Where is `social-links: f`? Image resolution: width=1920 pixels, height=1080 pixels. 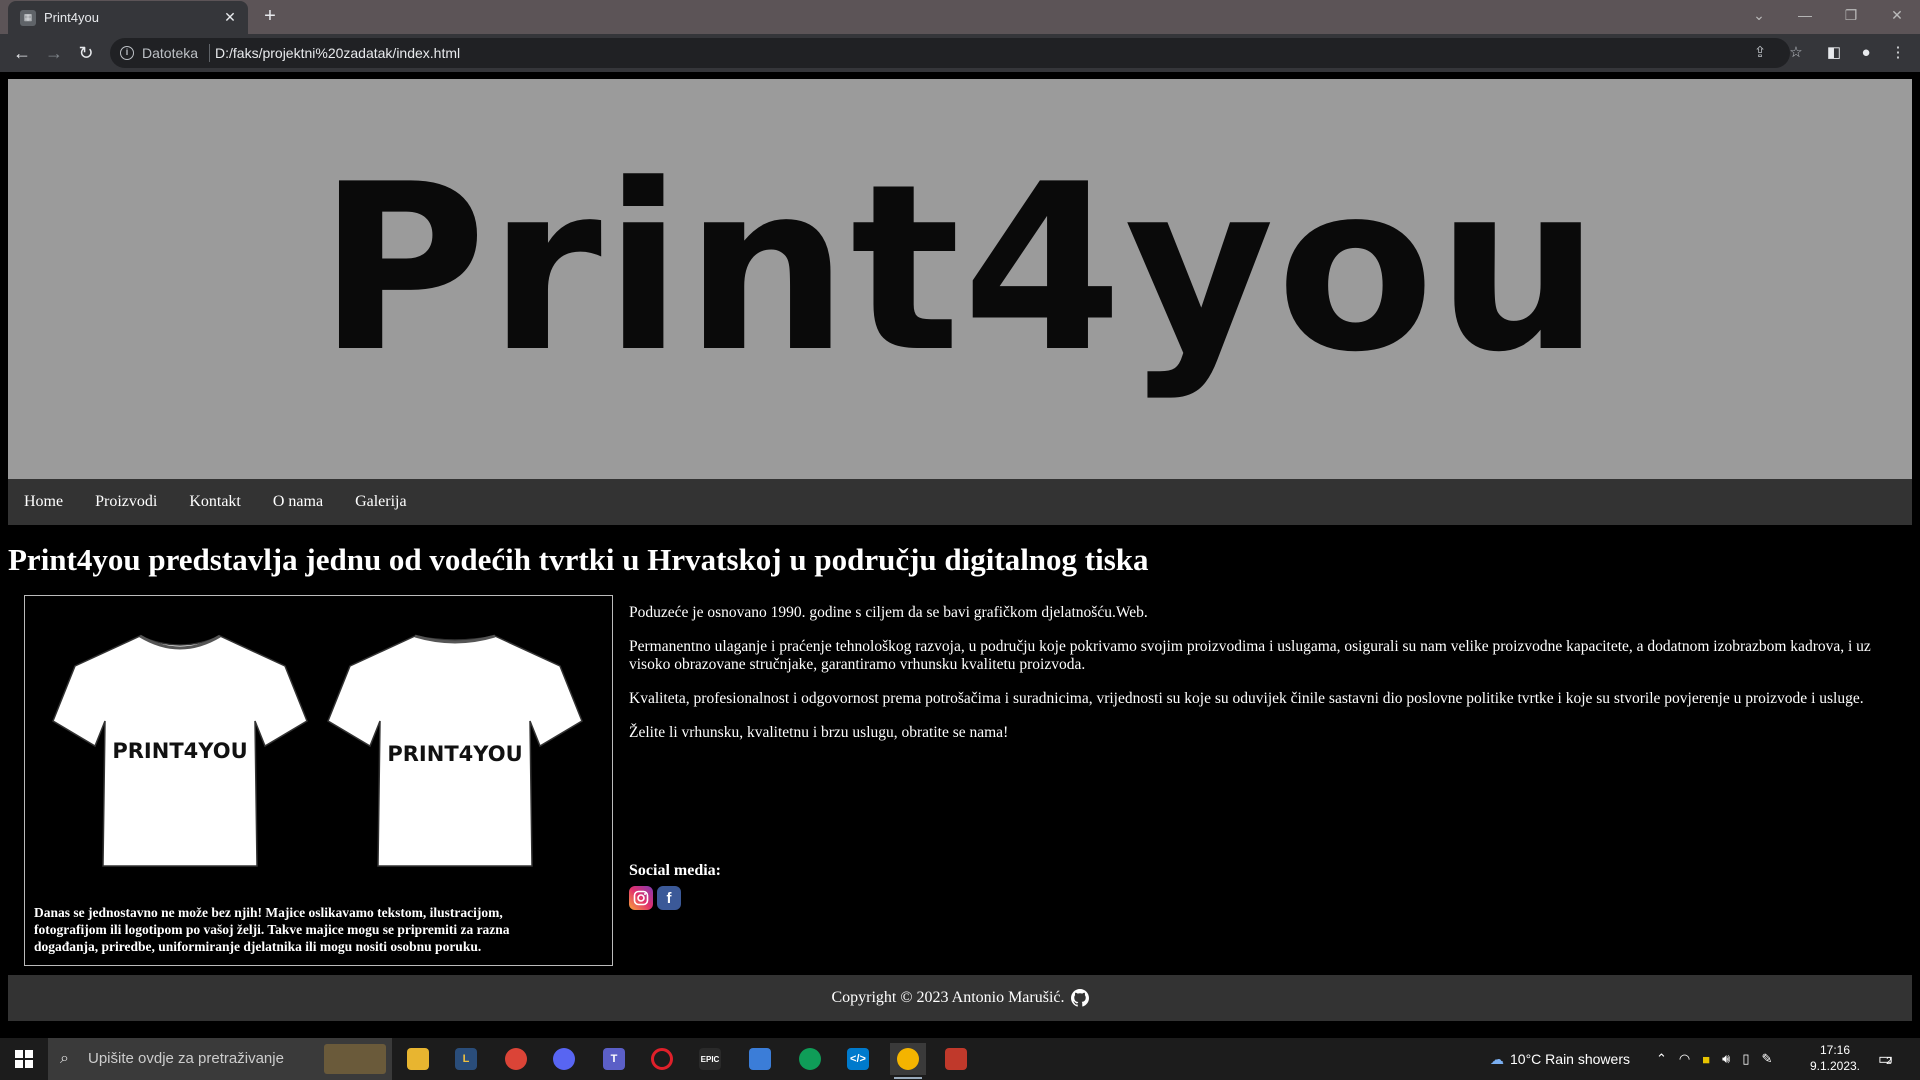 social-links: f is located at coordinates (655, 898).